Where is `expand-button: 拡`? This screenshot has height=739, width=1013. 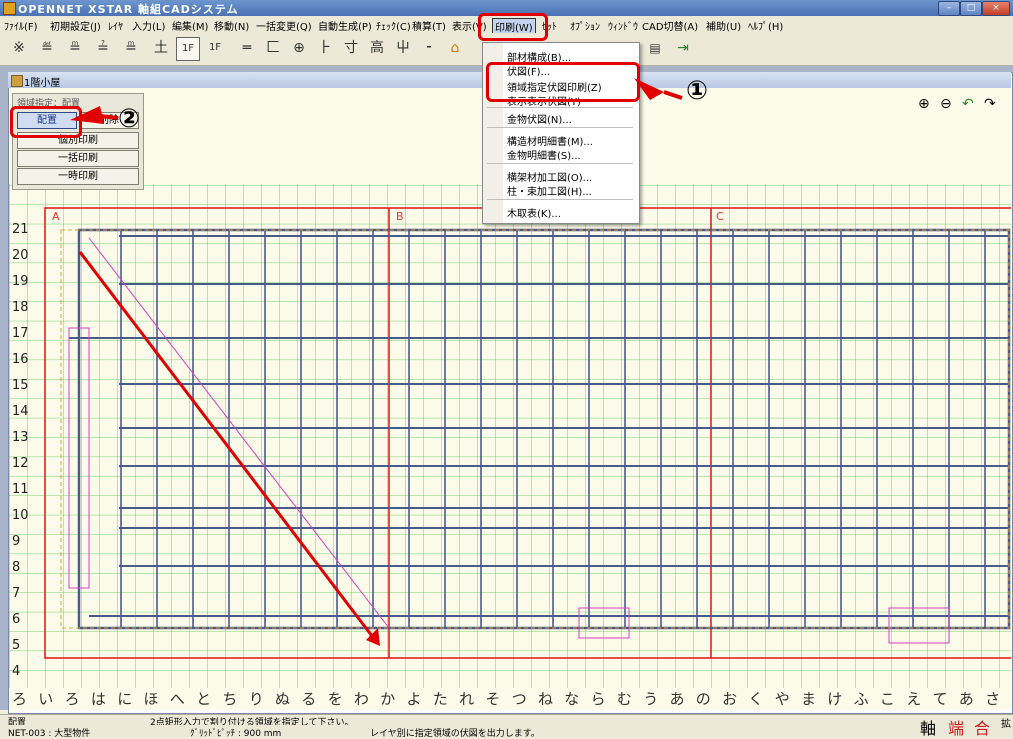 expand-button: 拡 is located at coordinates (1003, 725).